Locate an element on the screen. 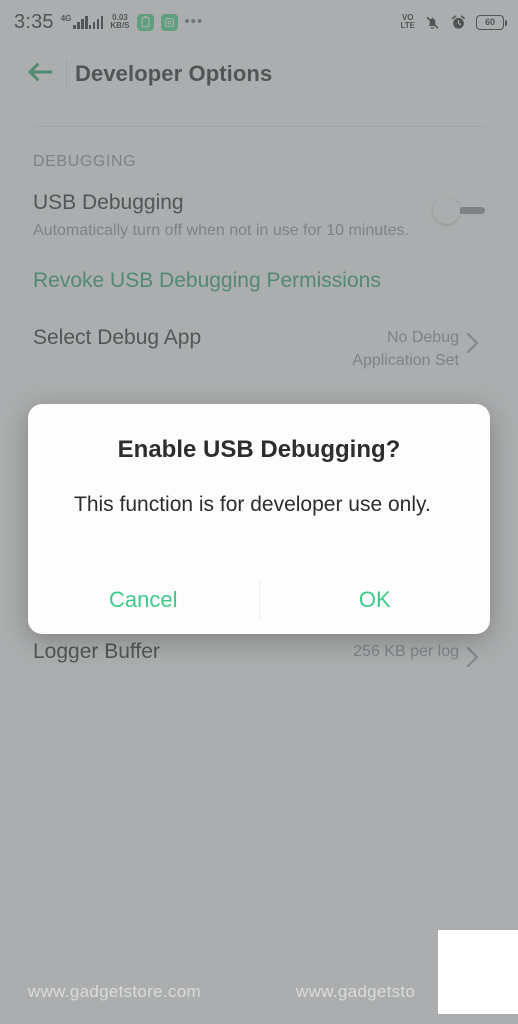  row-value: 256 KB per log is located at coordinates (406, 652).